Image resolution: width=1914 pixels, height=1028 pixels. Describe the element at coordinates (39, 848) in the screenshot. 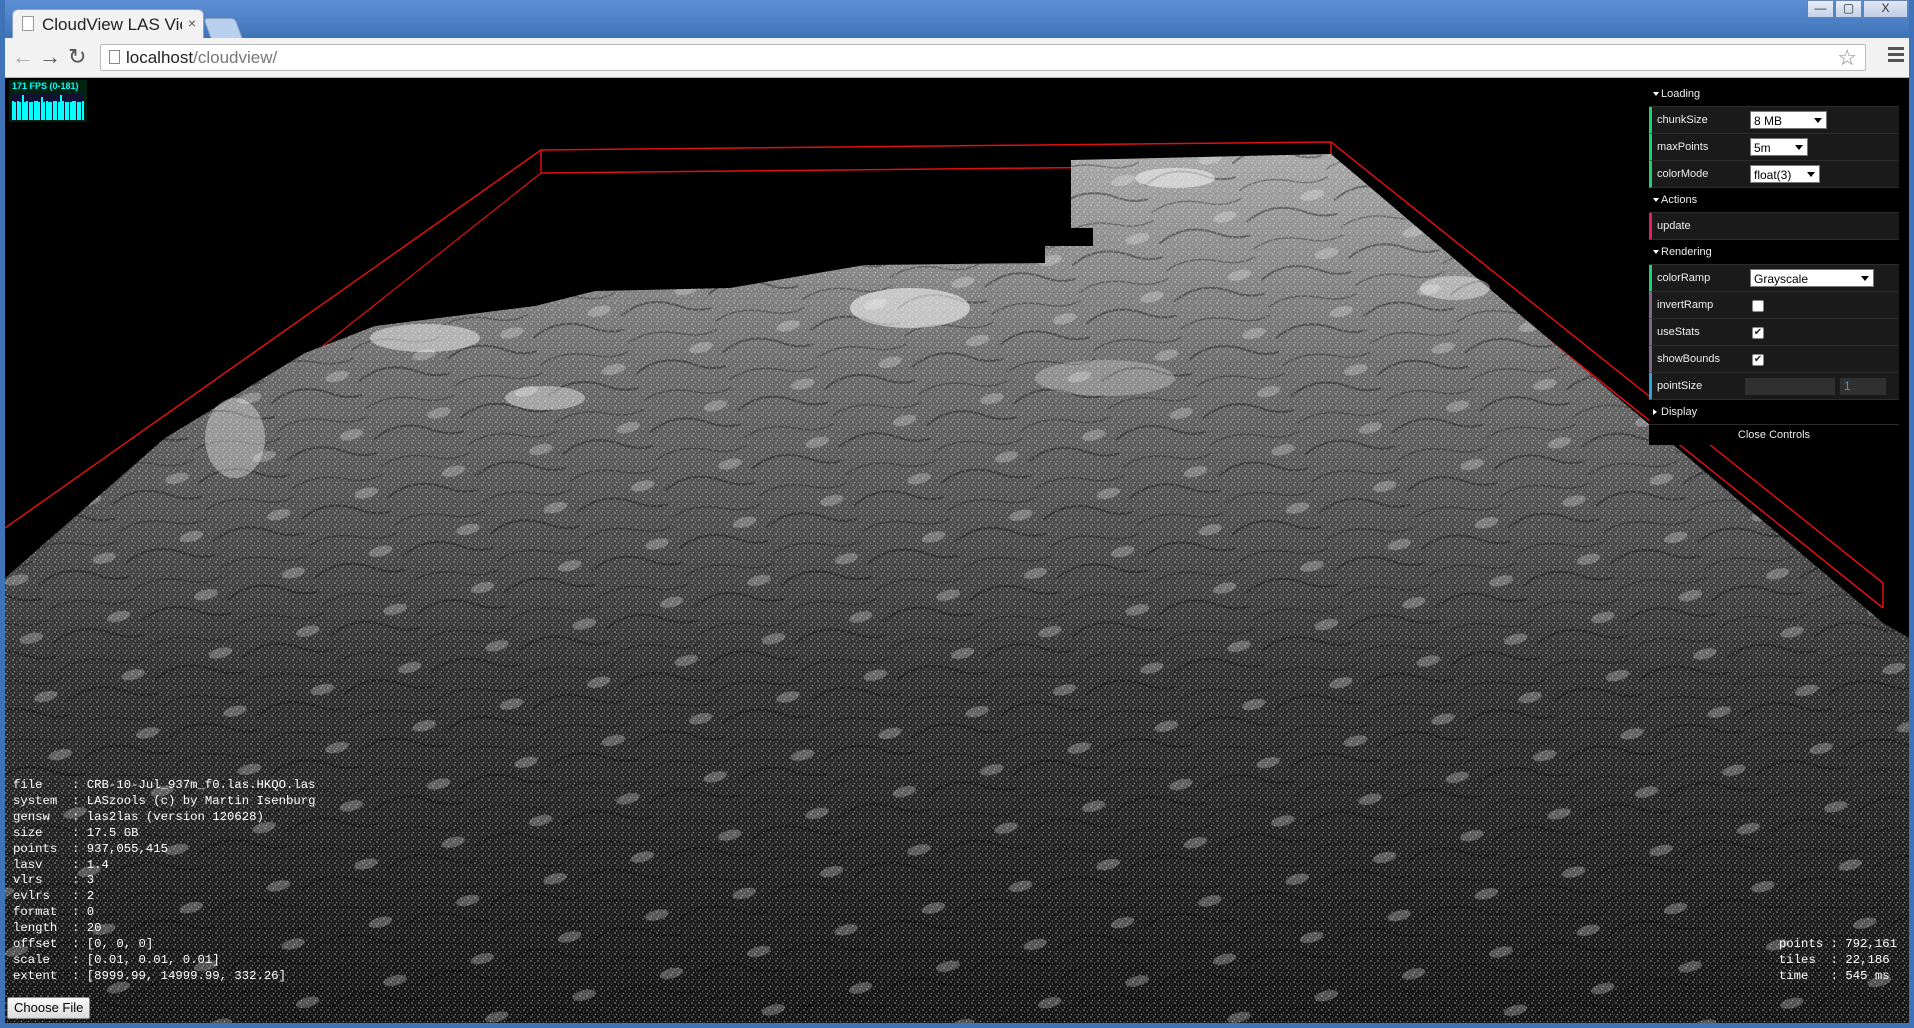

I see `info-key: points` at that location.